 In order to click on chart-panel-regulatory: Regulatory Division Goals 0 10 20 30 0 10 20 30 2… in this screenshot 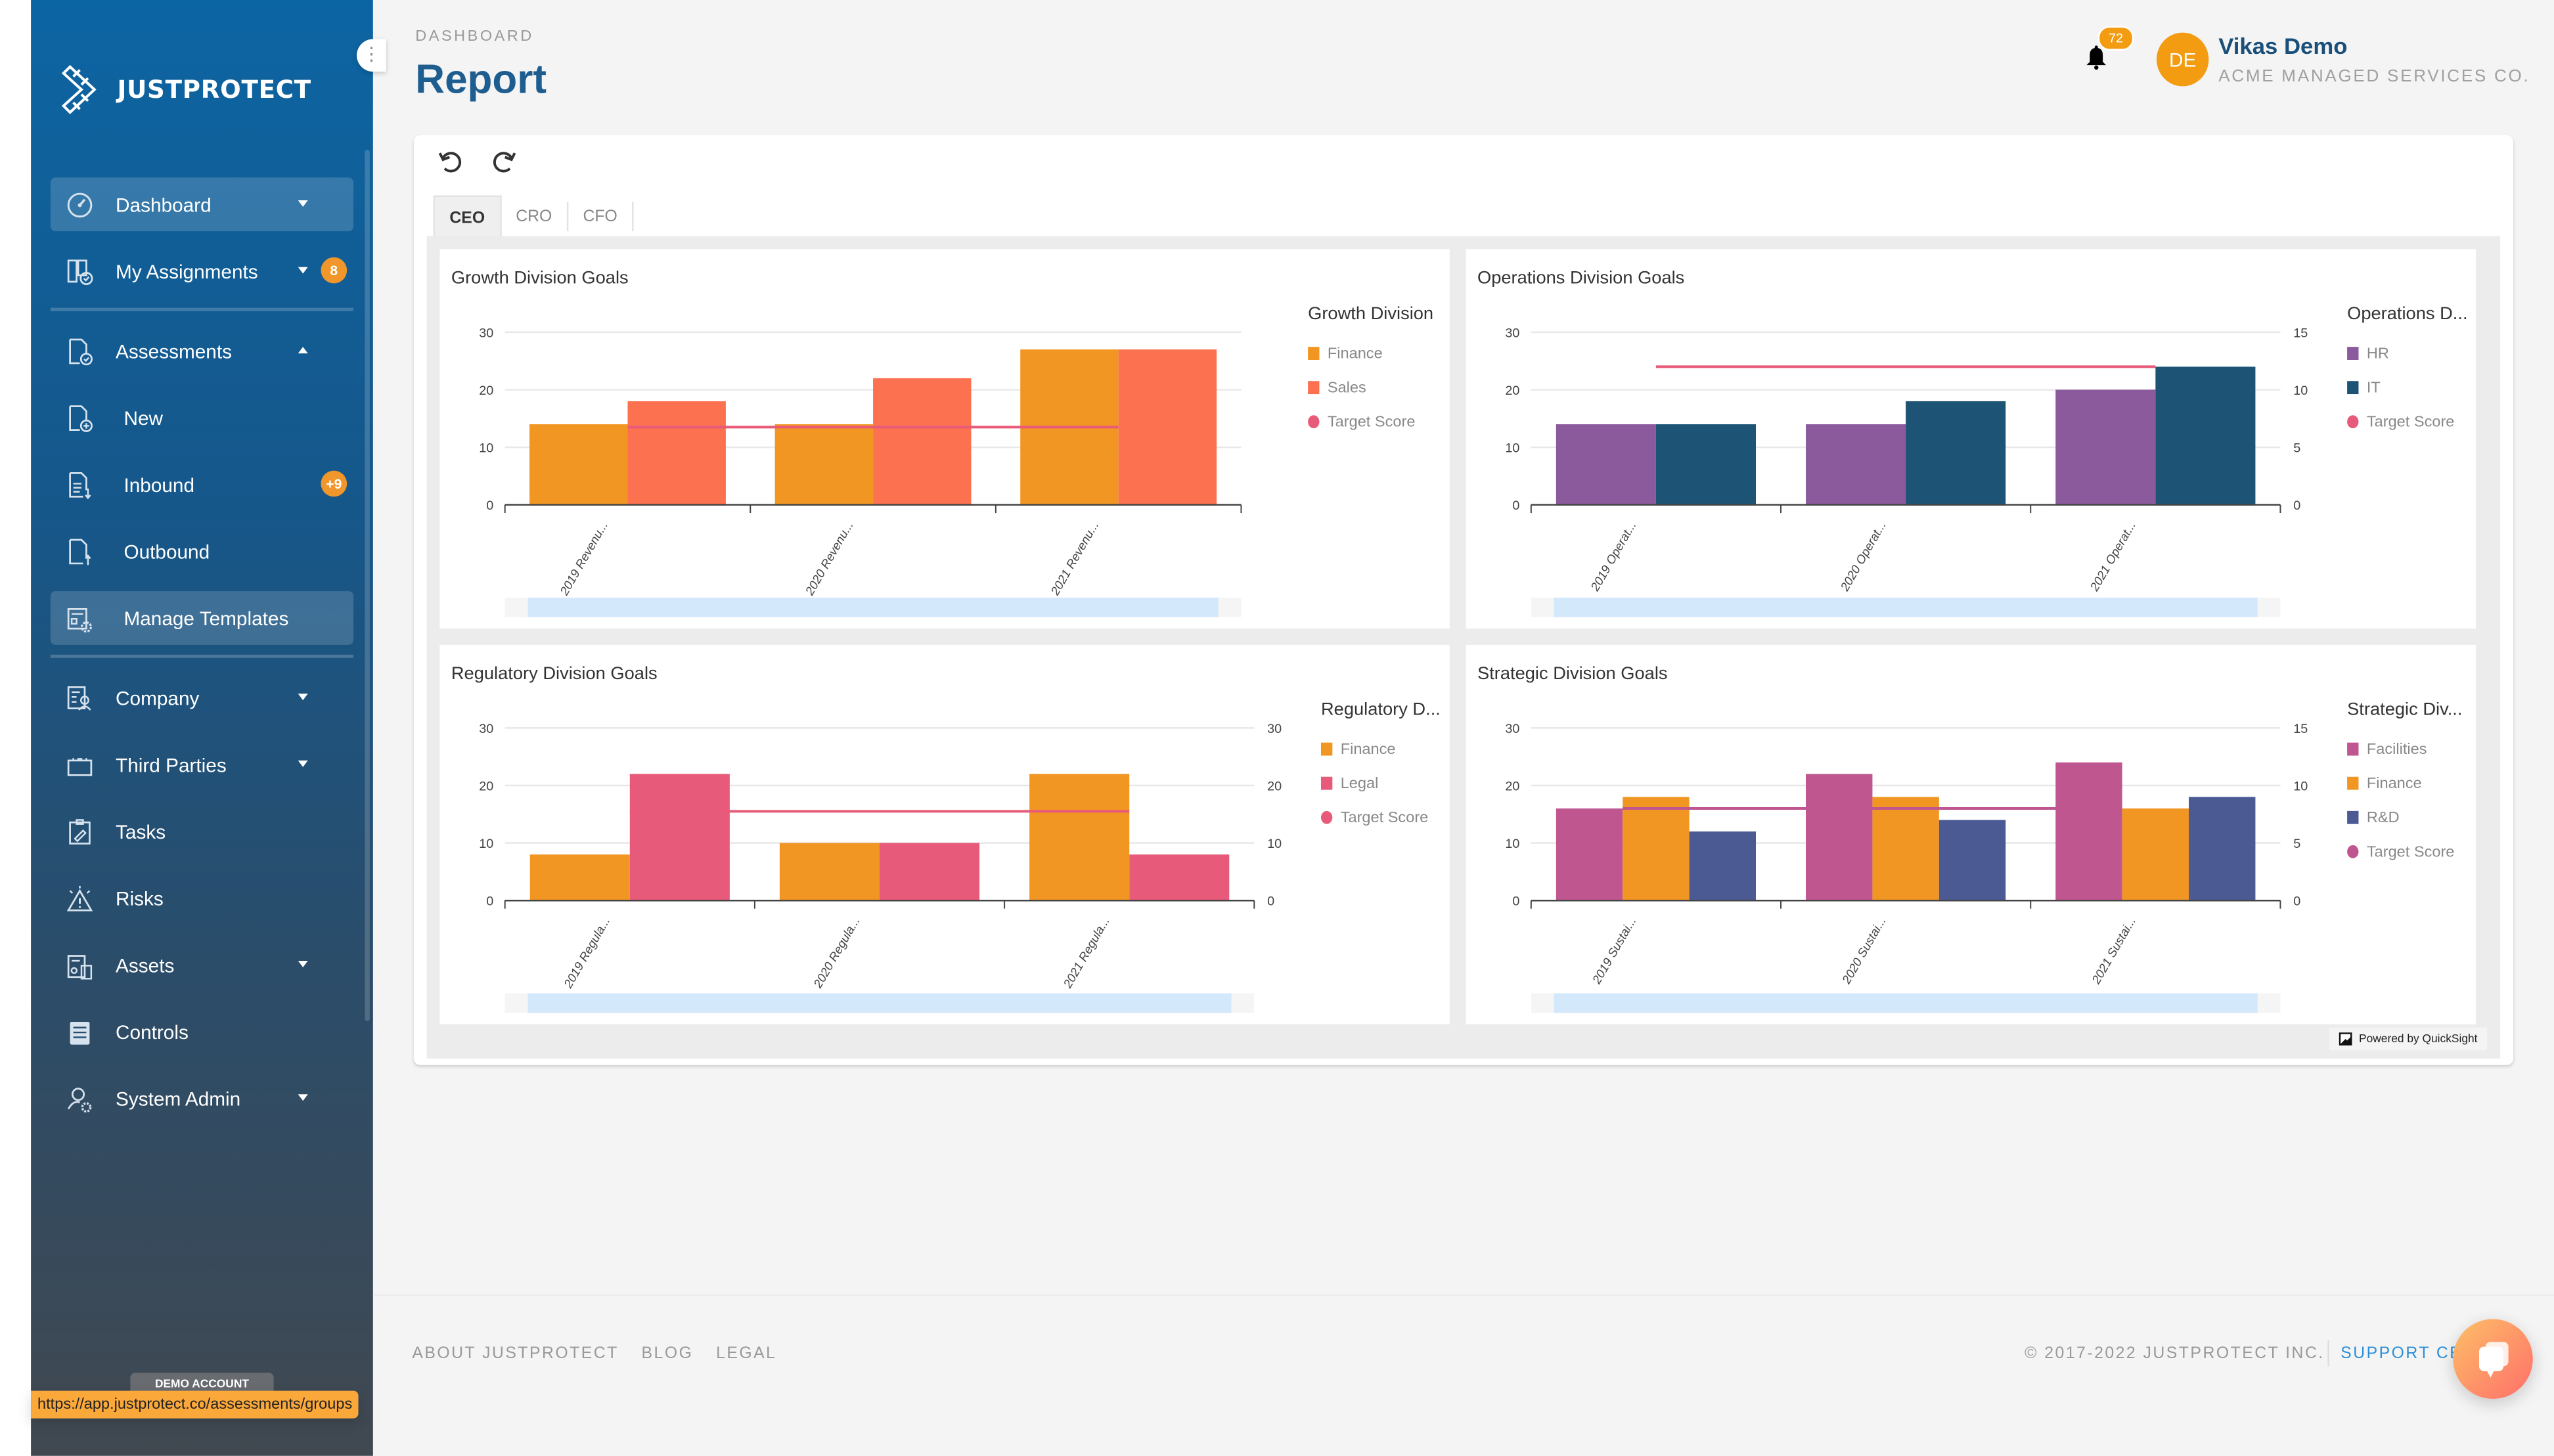, I will do `click(944, 834)`.